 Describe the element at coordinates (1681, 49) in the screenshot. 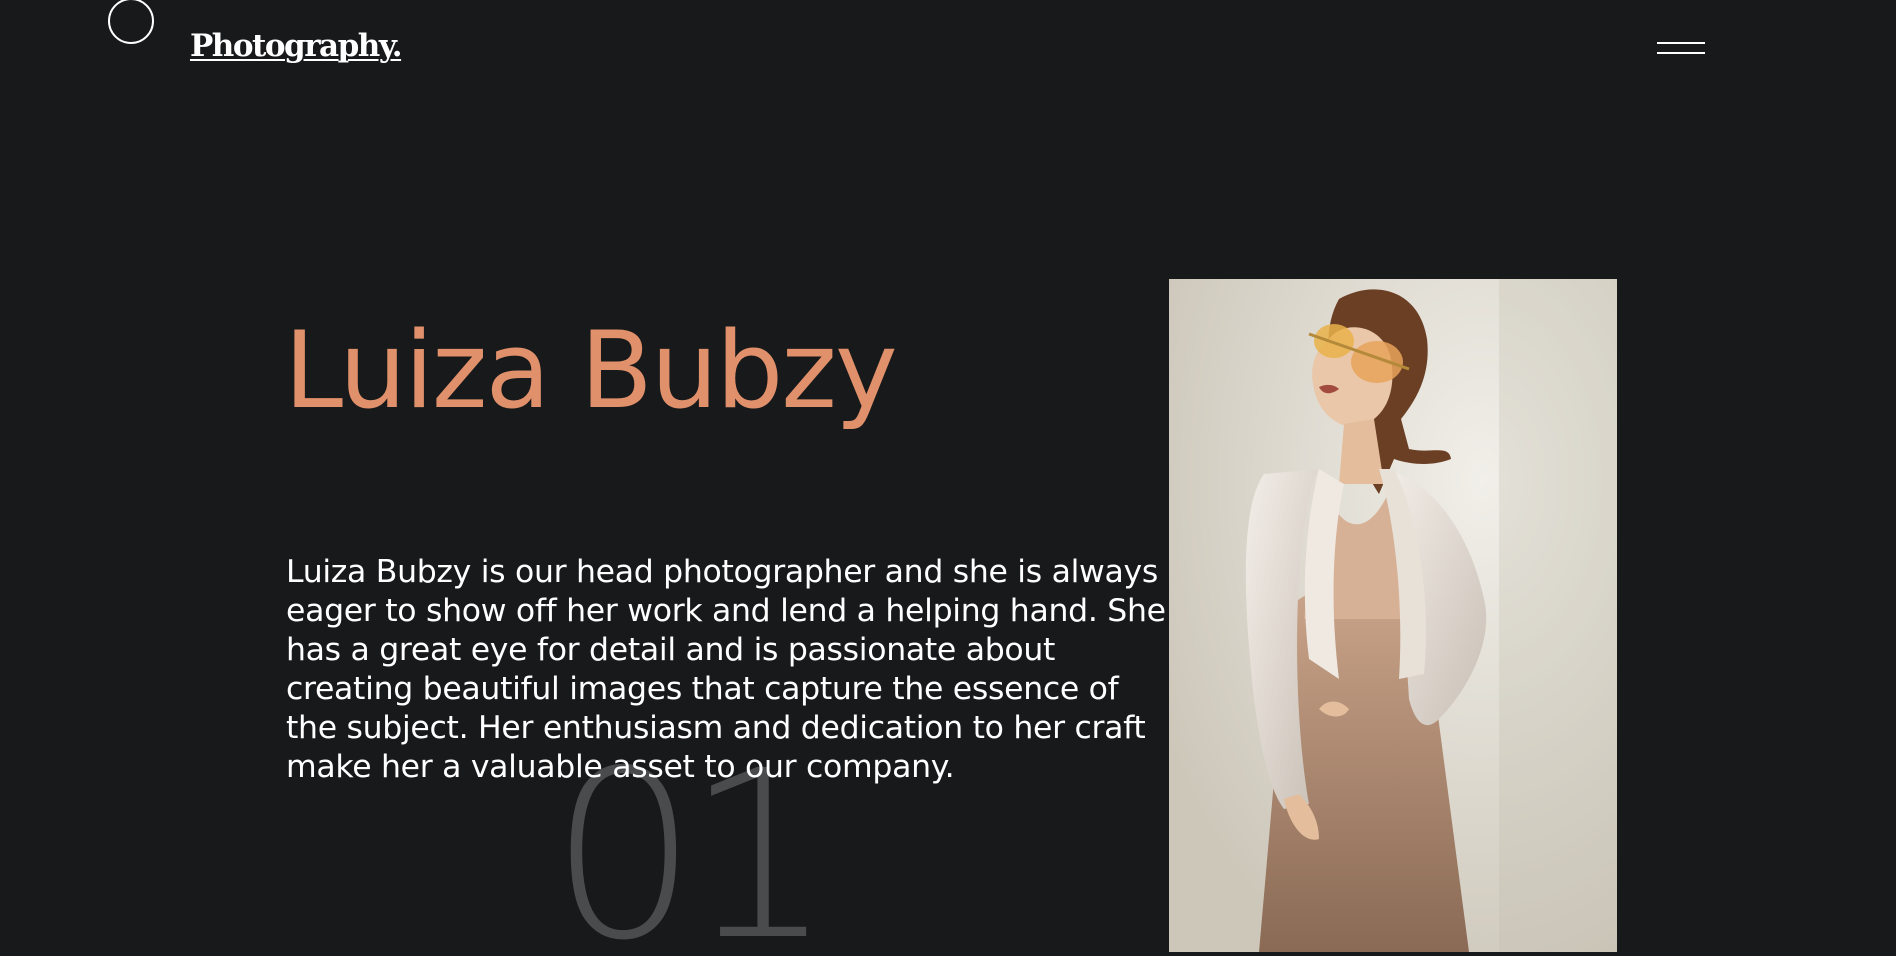

I see `hamburger-menu-icon` at that location.